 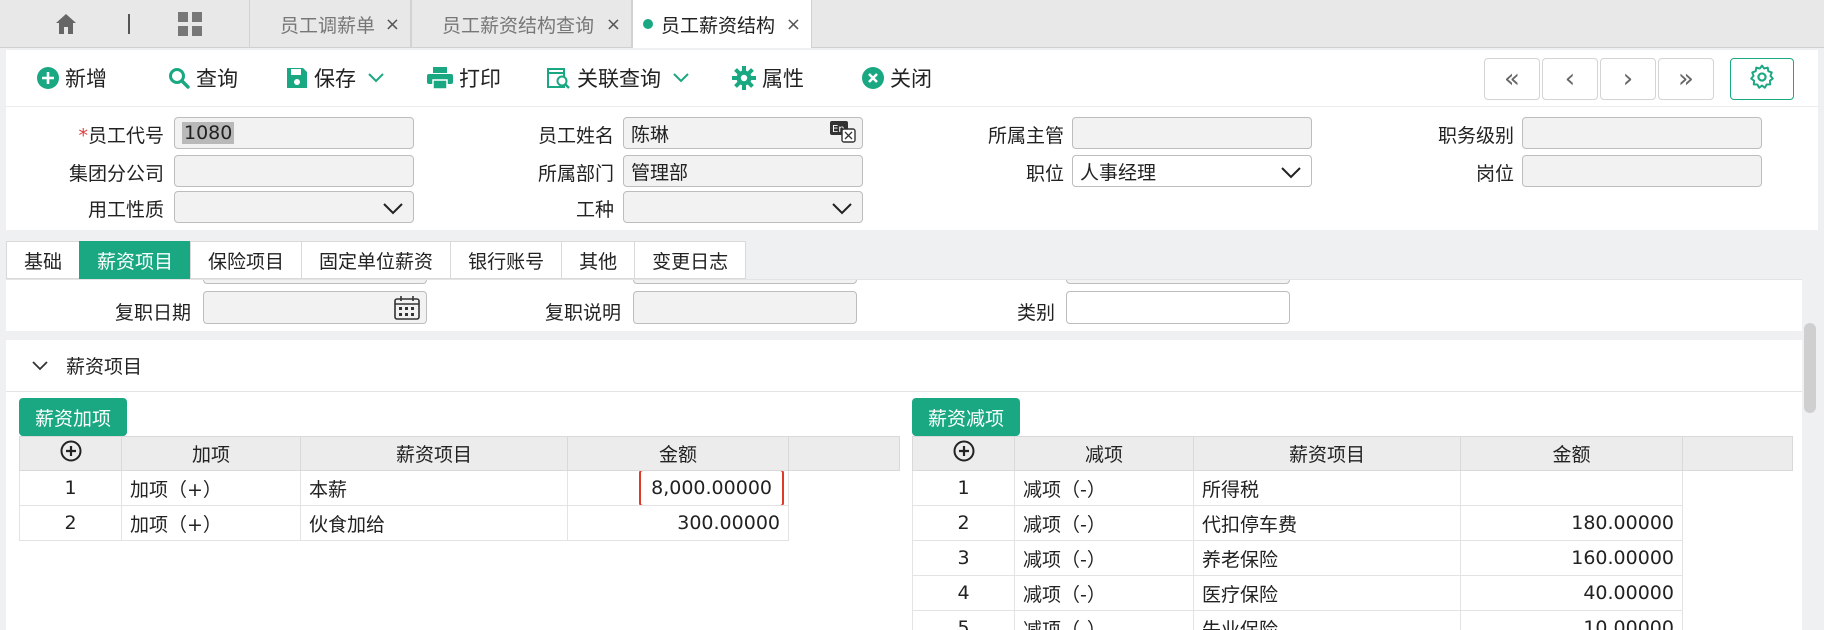 What do you see at coordinates (464, 78) in the screenshot?
I see `print-button: 打印` at bounding box center [464, 78].